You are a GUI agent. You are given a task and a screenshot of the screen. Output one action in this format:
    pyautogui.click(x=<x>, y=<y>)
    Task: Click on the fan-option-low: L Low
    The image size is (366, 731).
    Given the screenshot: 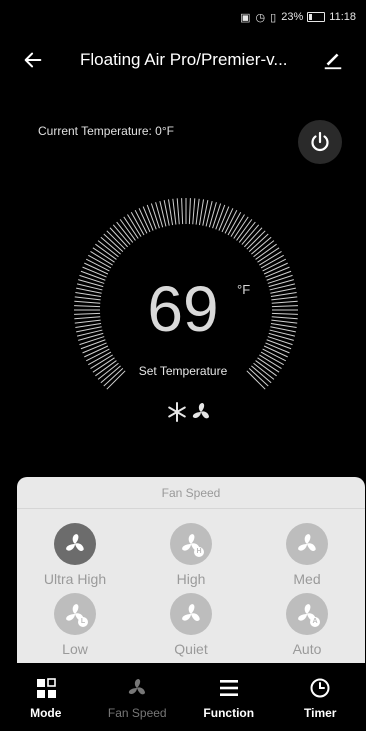 What is the action you would take?
    pyautogui.click(x=75, y=625)
    